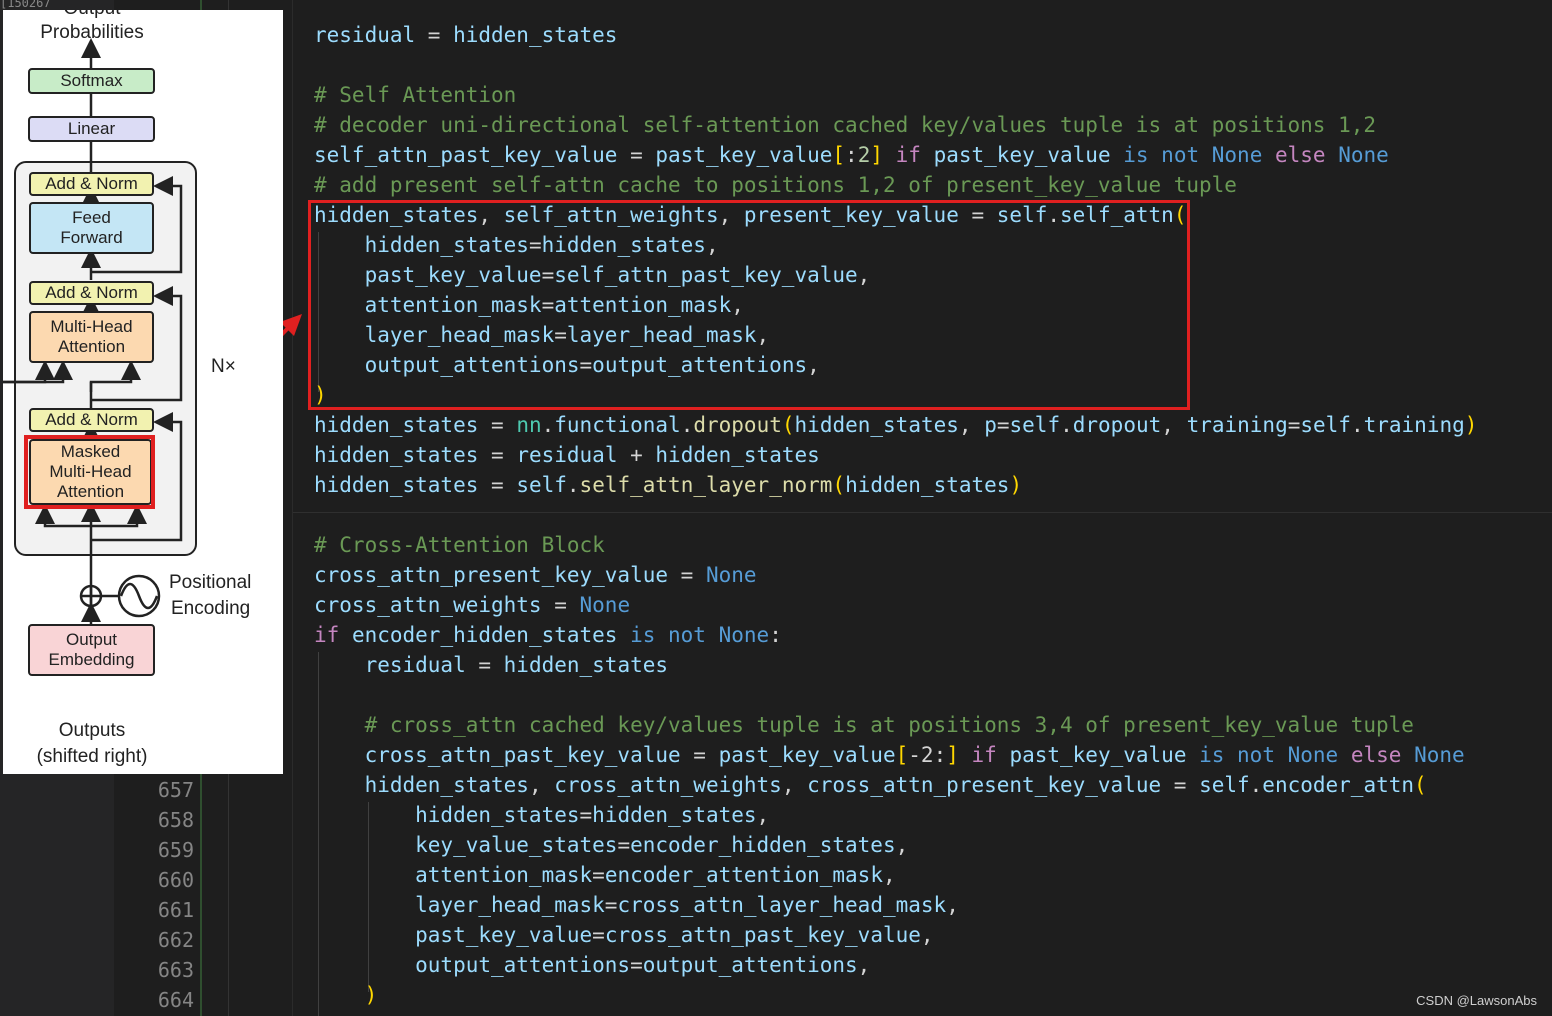  I want to click on multi-head-attention-box: Multi-Head Attention, so click(91, 337).